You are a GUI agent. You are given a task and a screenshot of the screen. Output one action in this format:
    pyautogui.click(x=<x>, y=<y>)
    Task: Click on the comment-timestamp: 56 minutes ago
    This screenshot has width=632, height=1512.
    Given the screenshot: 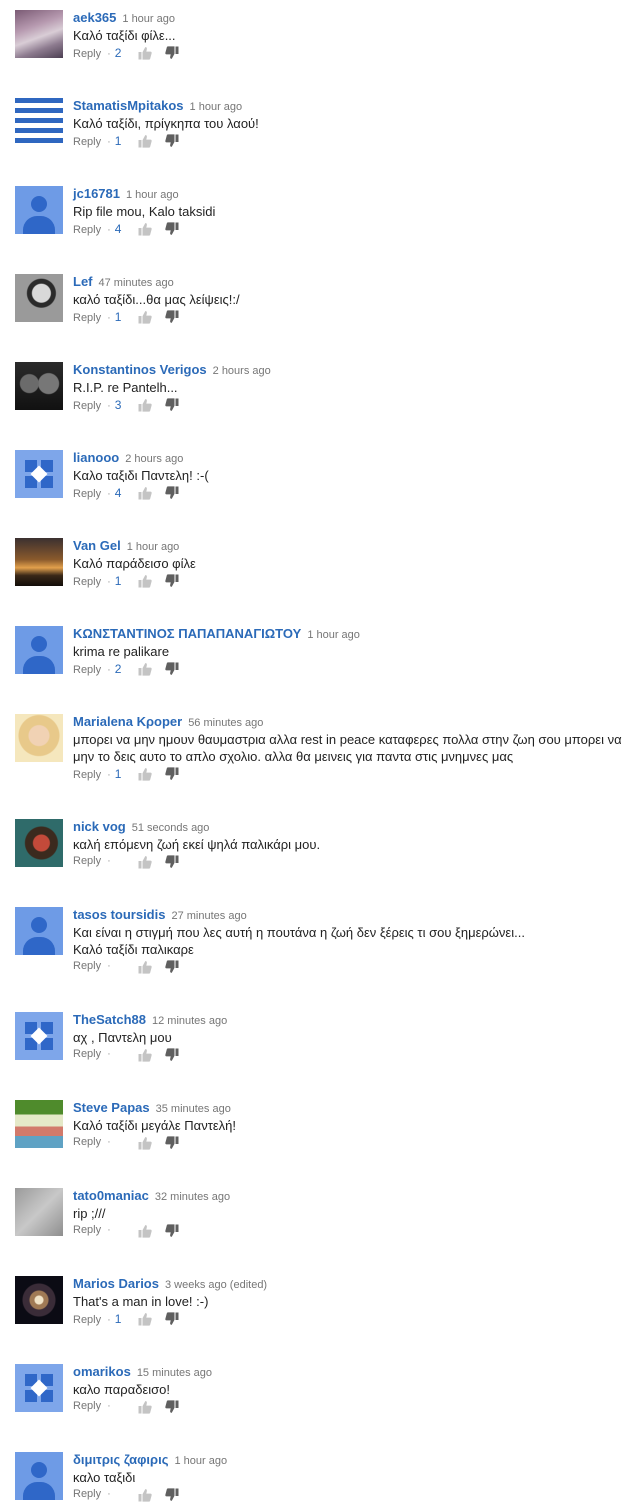 What is the action you would take?
    pyautogui.click(x=225, y=723)
    